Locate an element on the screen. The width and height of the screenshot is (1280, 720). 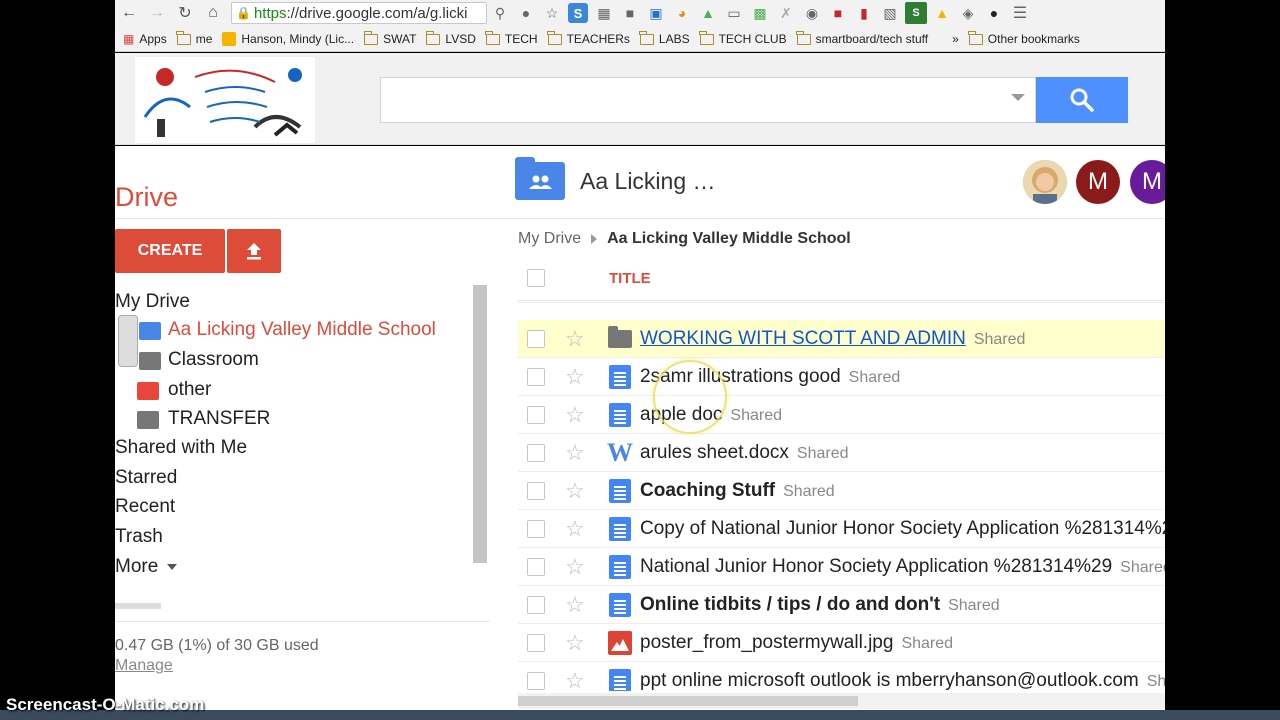
select-all-checkbox is located at coordinates (536, 278).